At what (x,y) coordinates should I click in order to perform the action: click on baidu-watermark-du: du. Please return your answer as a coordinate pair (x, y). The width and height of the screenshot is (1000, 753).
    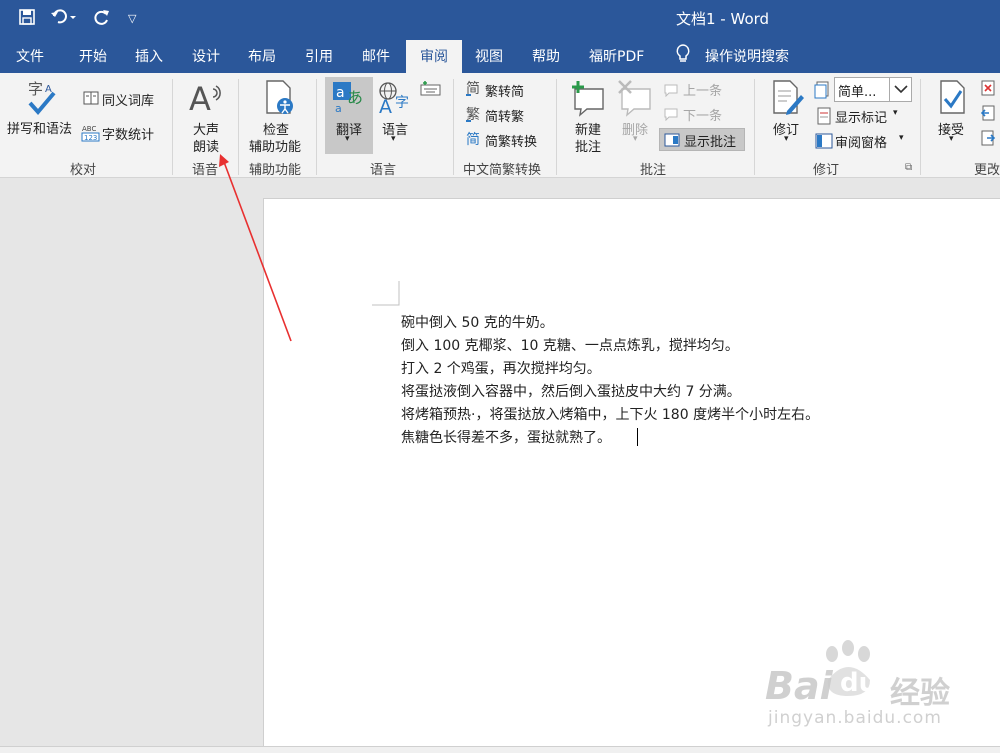
    Looking at the image, I should click on (859, 683).